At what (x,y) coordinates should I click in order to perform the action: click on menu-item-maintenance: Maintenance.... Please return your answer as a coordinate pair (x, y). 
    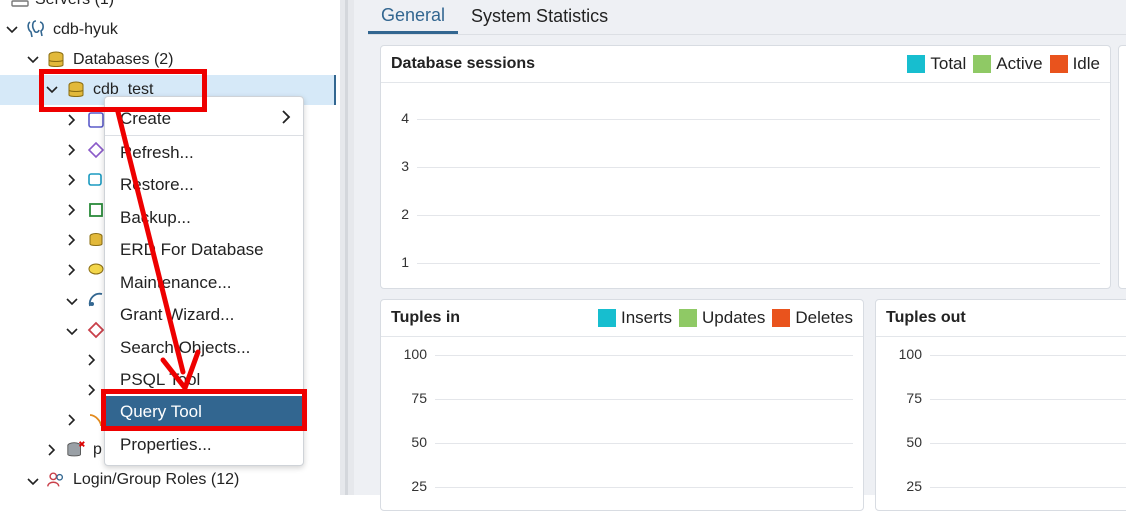
    Looking at the image, I should click on (204, 282).